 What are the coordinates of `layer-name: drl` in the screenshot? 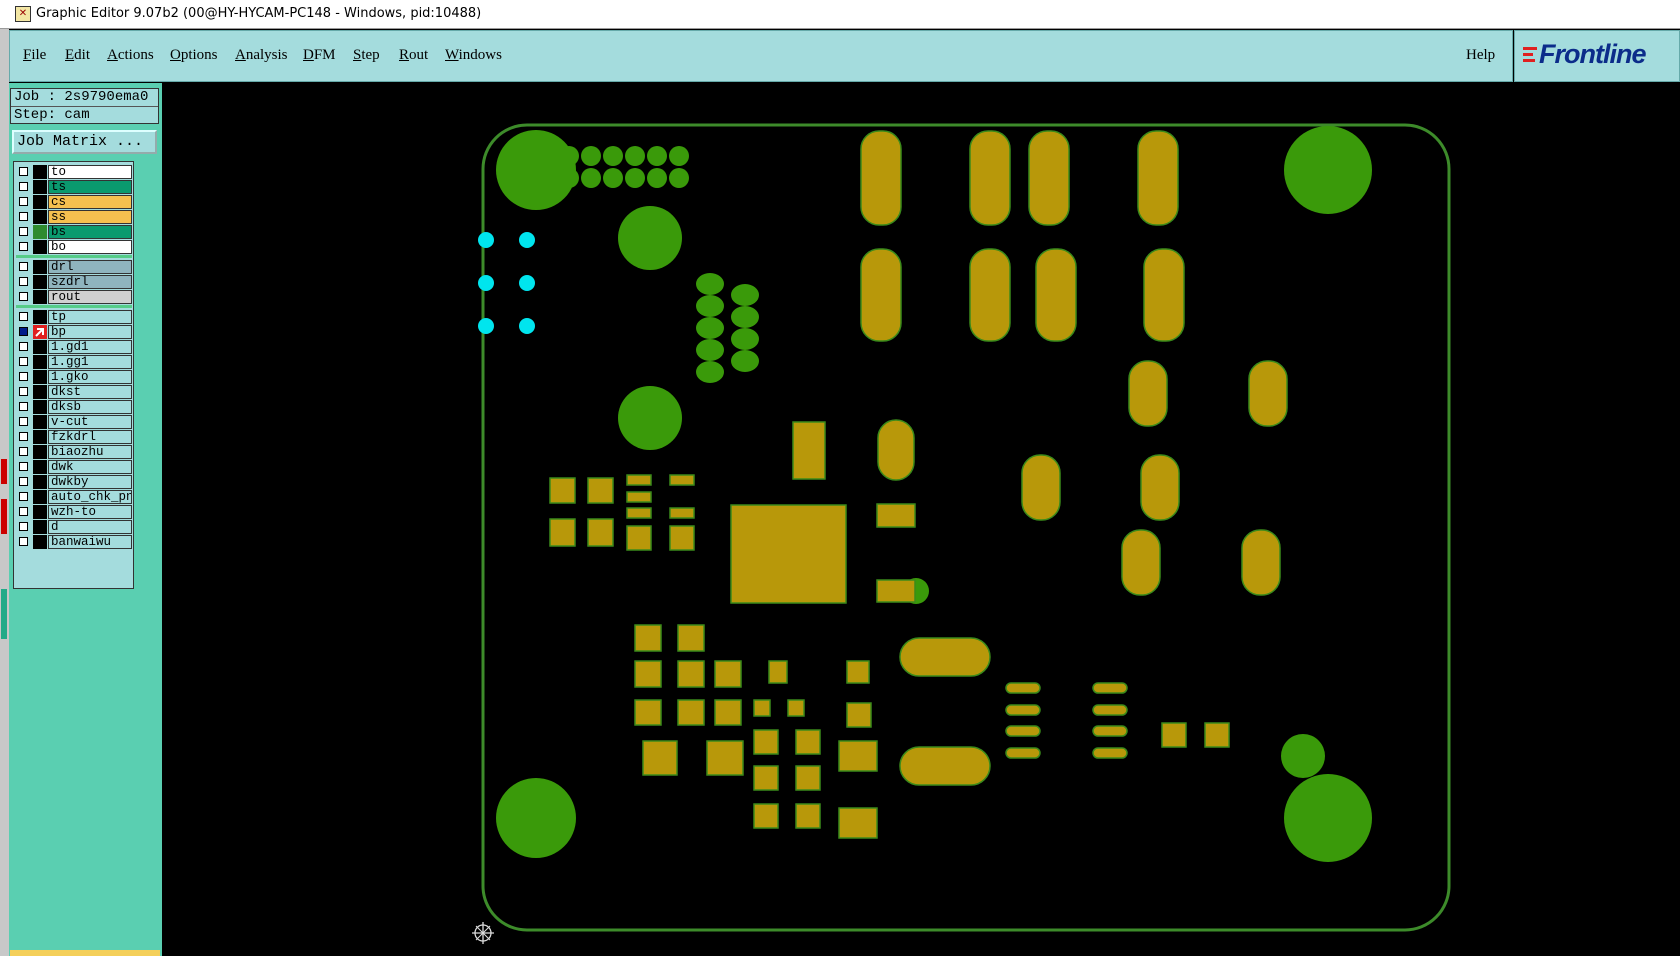 It's located at (90, 267).